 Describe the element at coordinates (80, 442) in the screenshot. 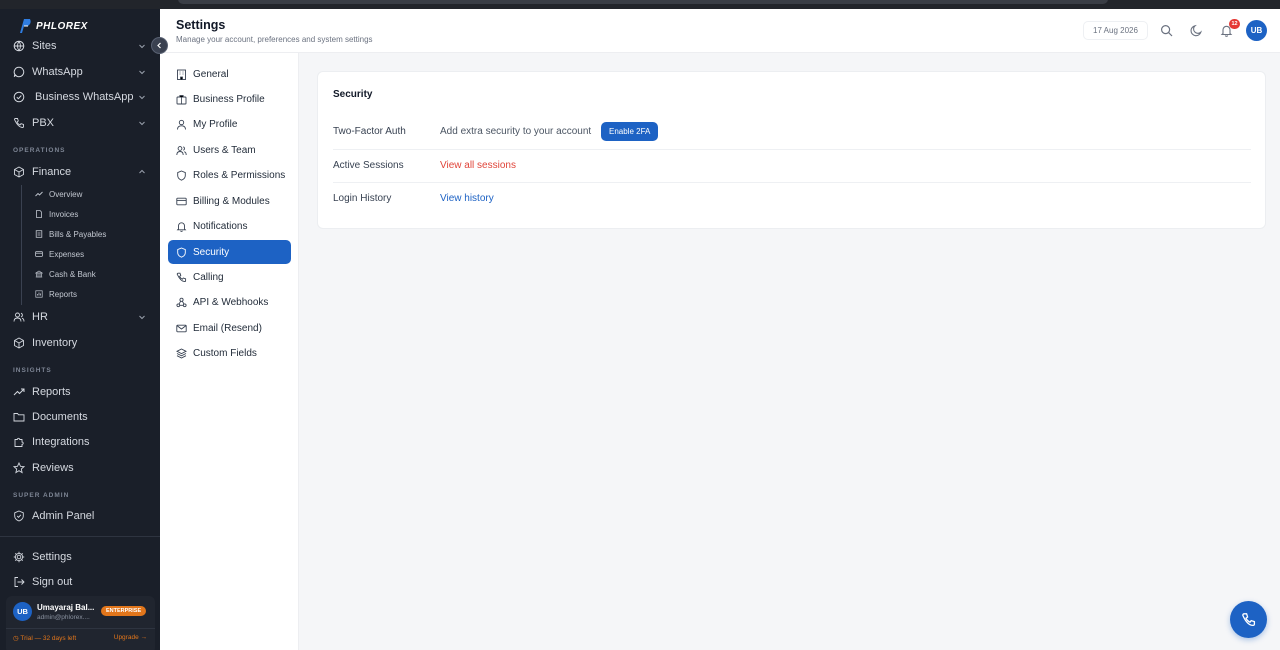

I see `sidebar-item-integrations: Integrations` at that location.